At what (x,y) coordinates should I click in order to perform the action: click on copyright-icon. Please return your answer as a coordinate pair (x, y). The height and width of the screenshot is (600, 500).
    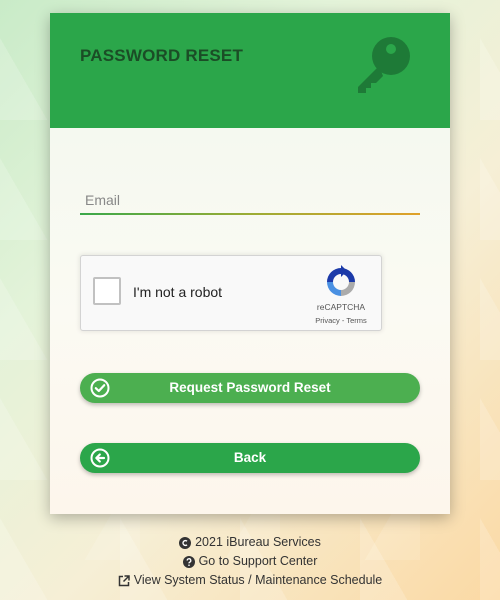
    Looking at the image, I should click on (185, 542).